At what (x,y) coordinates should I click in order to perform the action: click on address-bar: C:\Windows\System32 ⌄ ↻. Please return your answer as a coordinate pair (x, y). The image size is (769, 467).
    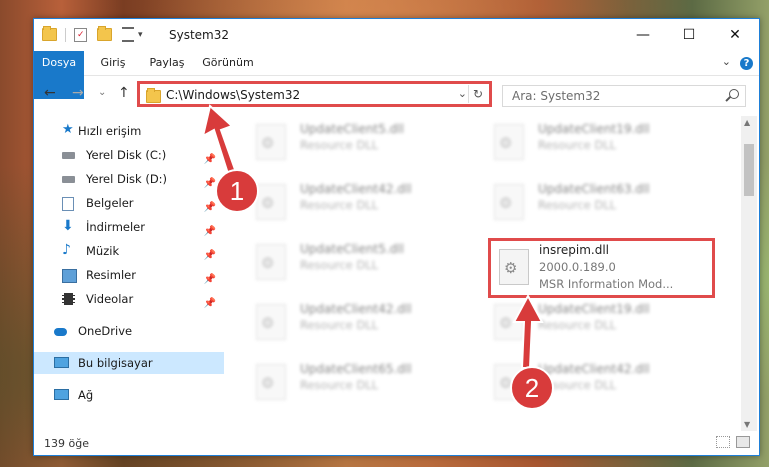
    Looking at the image, I should click on (314, 94).